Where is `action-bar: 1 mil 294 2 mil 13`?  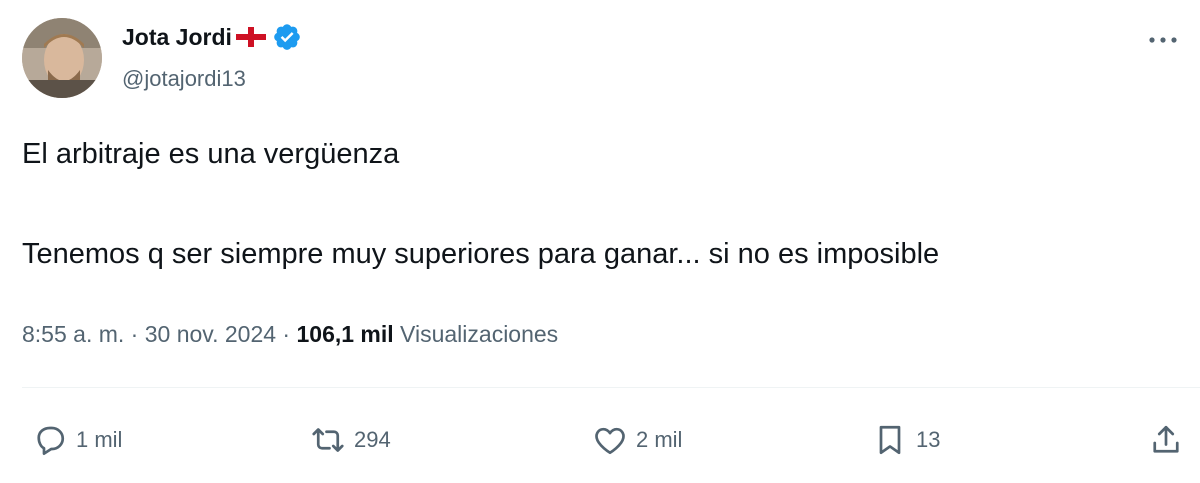
action-bar: 1 mil 294 2 mil 13 is located at coordinates (600, 440).